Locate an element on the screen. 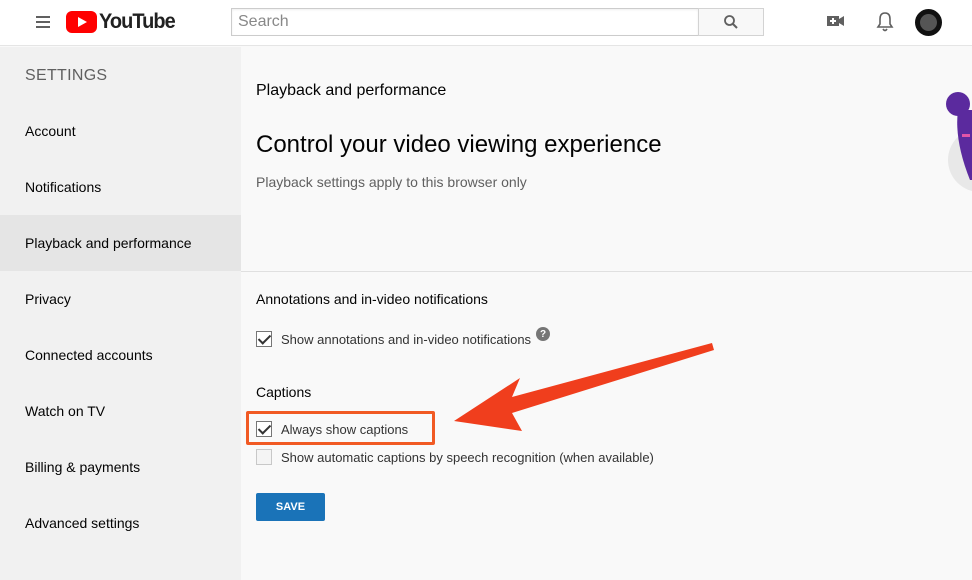 Image resolution: width=972 pixels, height=580 pixels. sidebar-item-billing: Billing & payments is located at coordinates (120, 467).